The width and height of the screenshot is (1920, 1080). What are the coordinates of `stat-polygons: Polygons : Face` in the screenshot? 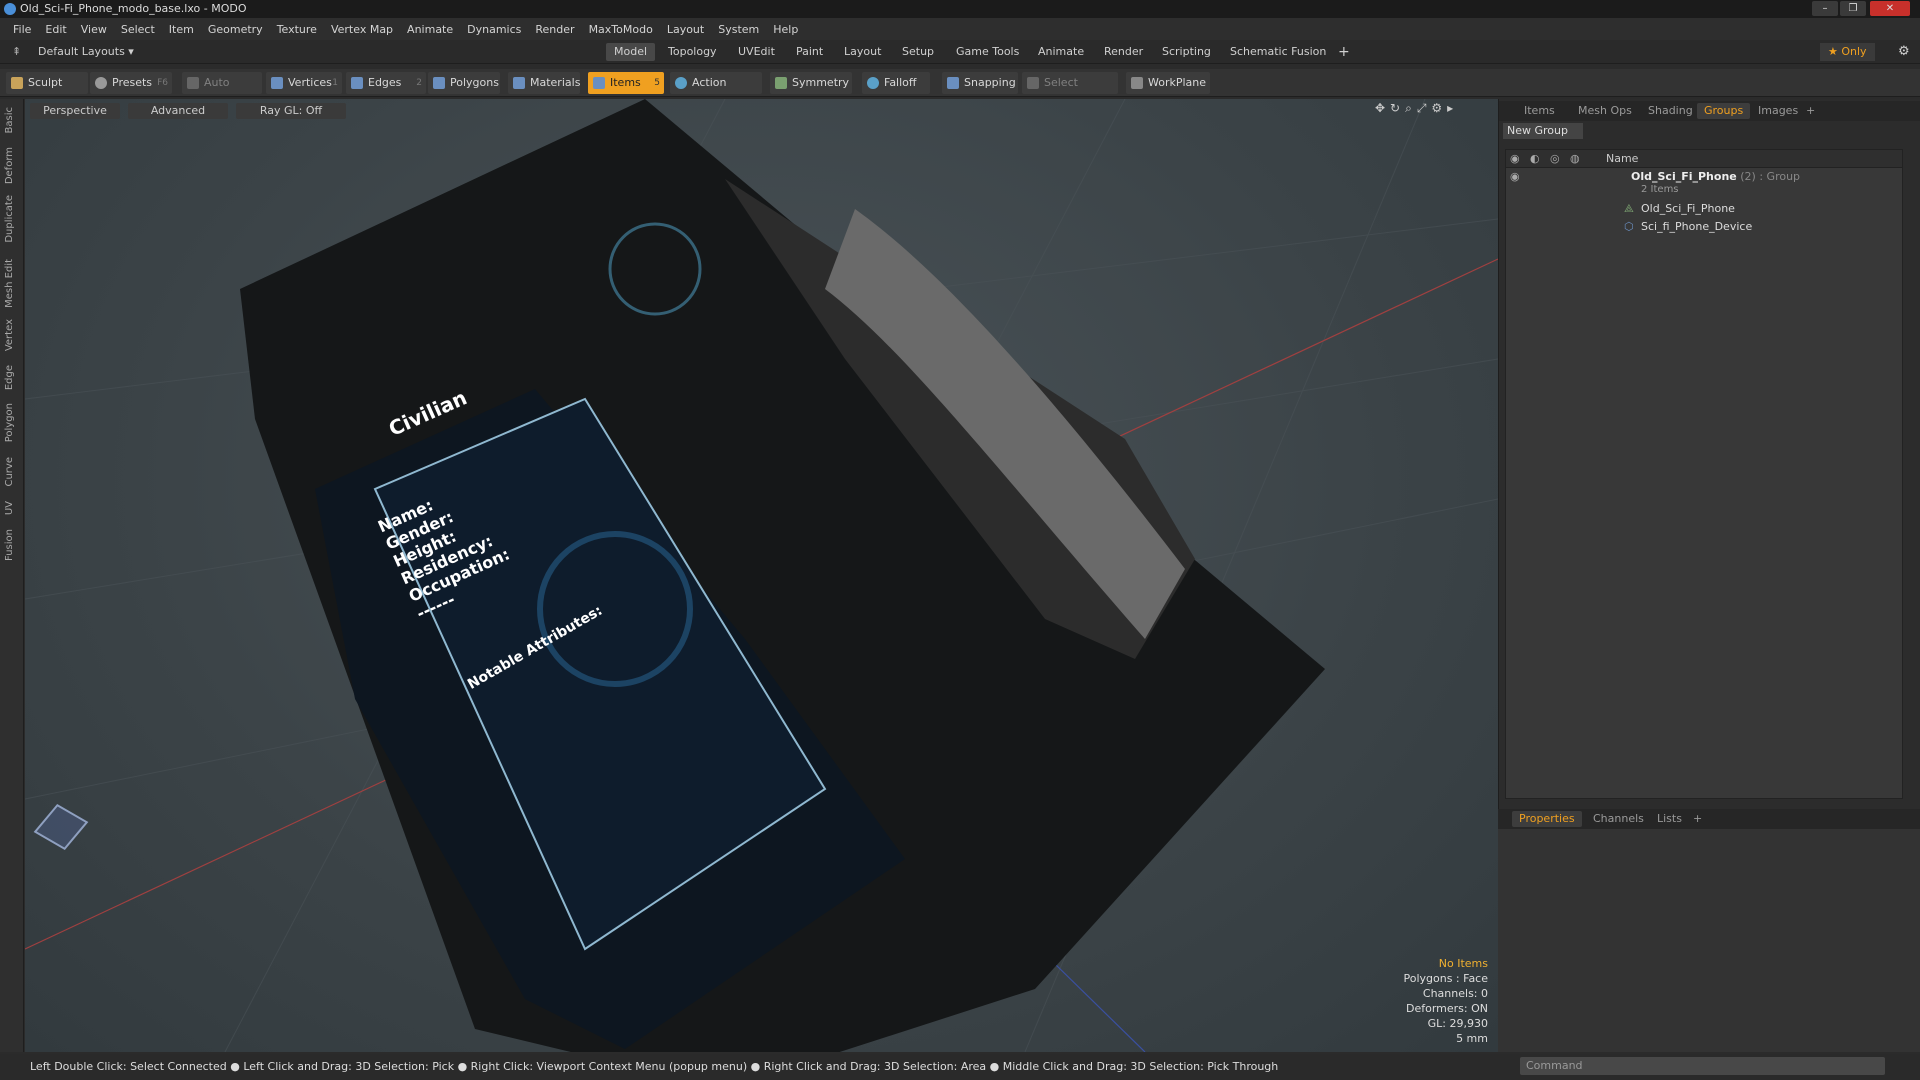 It's located at (1445, 978).